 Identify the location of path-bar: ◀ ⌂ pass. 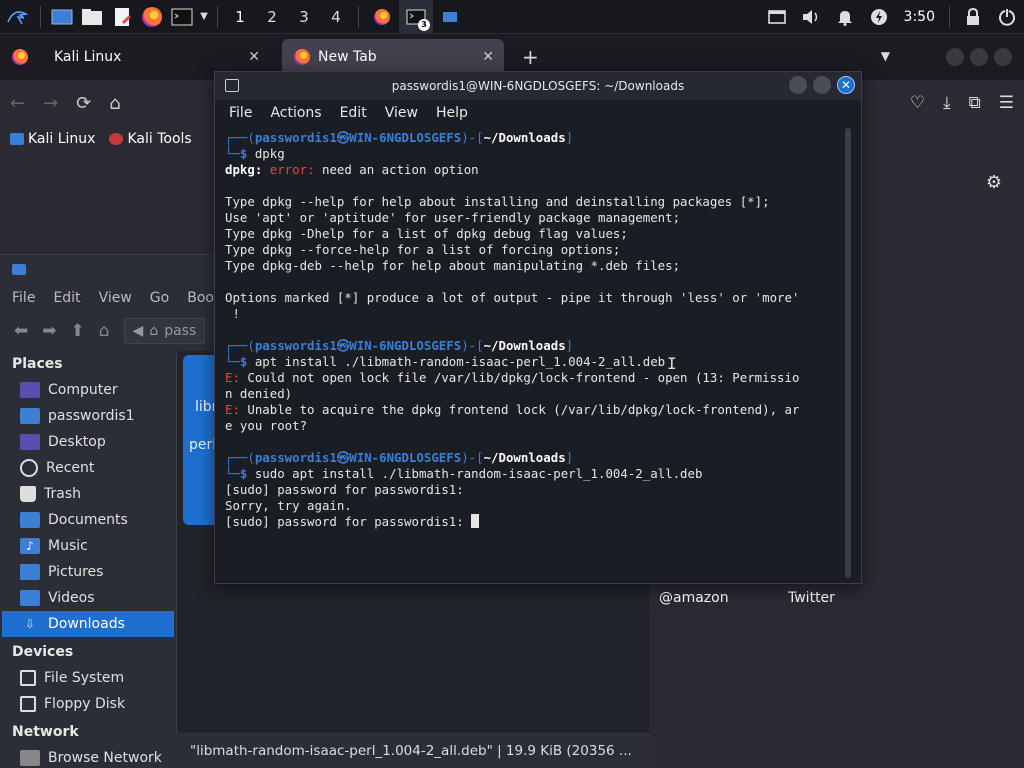
(164, 331).